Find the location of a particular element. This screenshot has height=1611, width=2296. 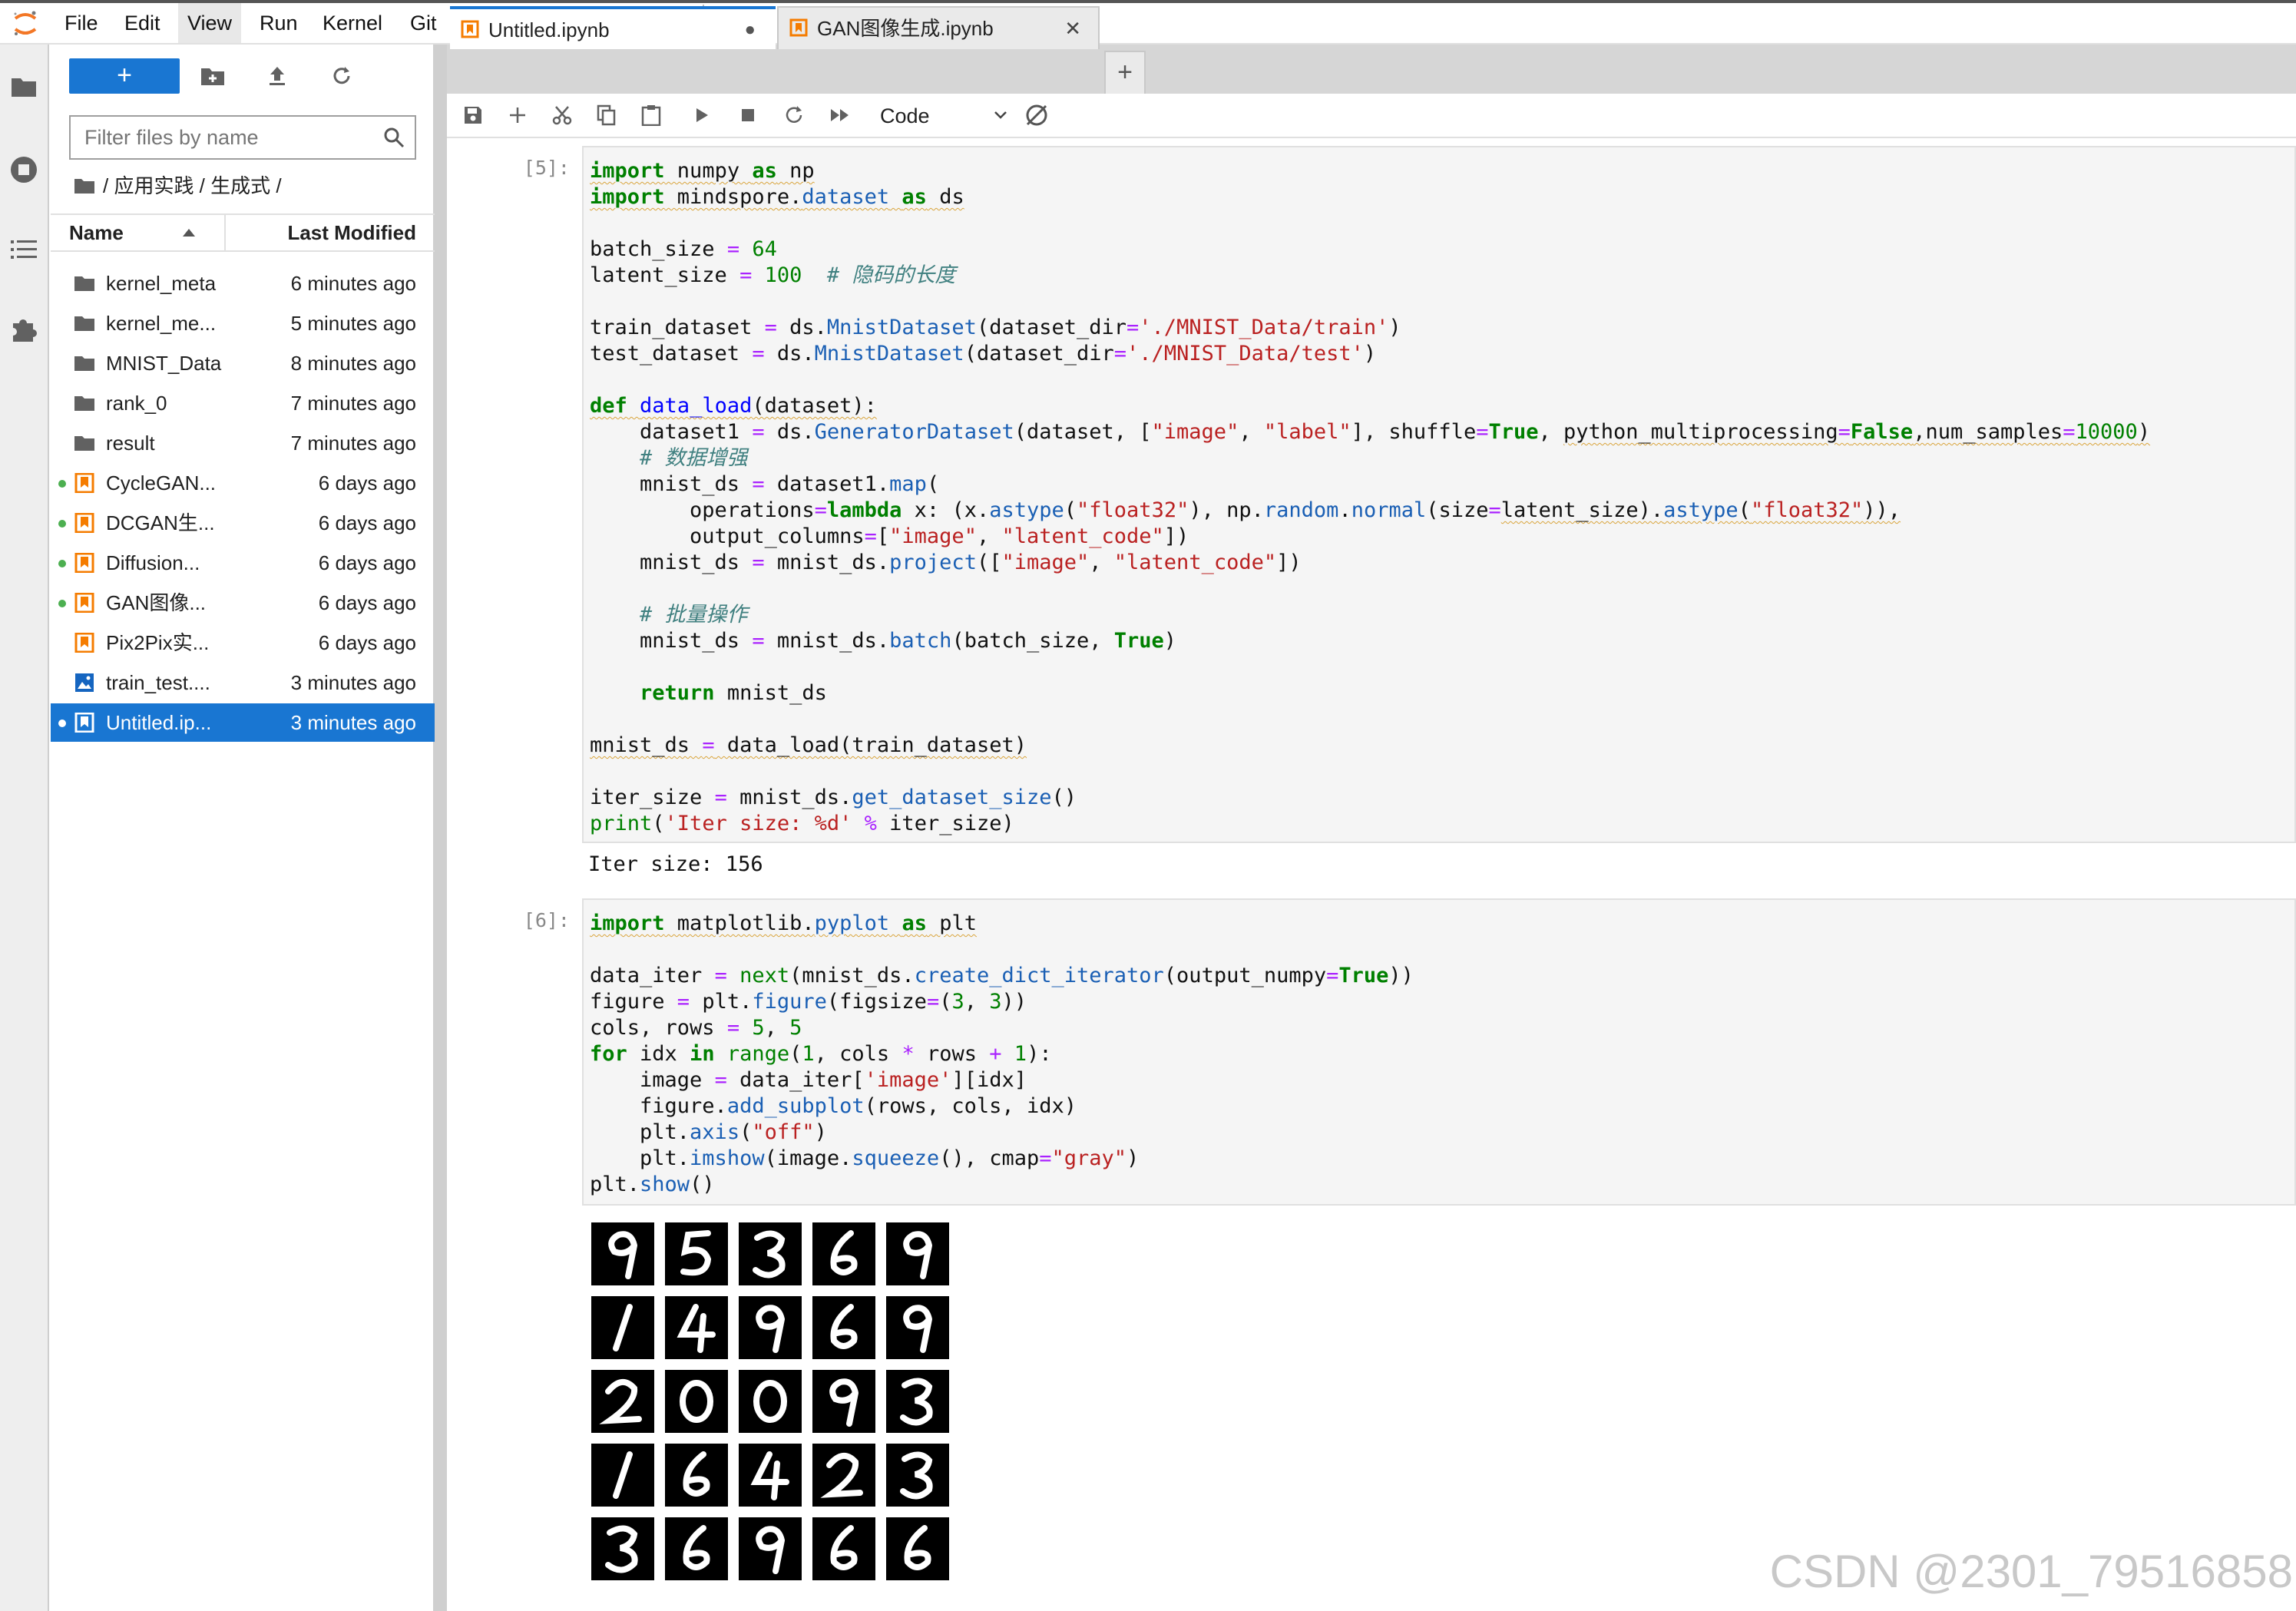

tab-untitled-ipynb: Untitled.ipynb ● is located at coordinates (613, 28).